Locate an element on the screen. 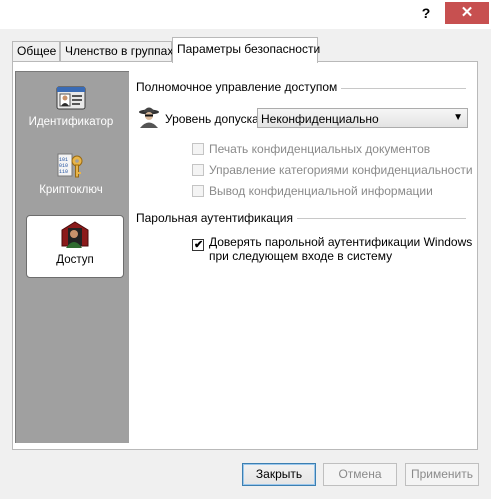 This screenshot has height=499, width=491. trust-label-line2: при следующем входе в систему is located at coordinates (301, 256).